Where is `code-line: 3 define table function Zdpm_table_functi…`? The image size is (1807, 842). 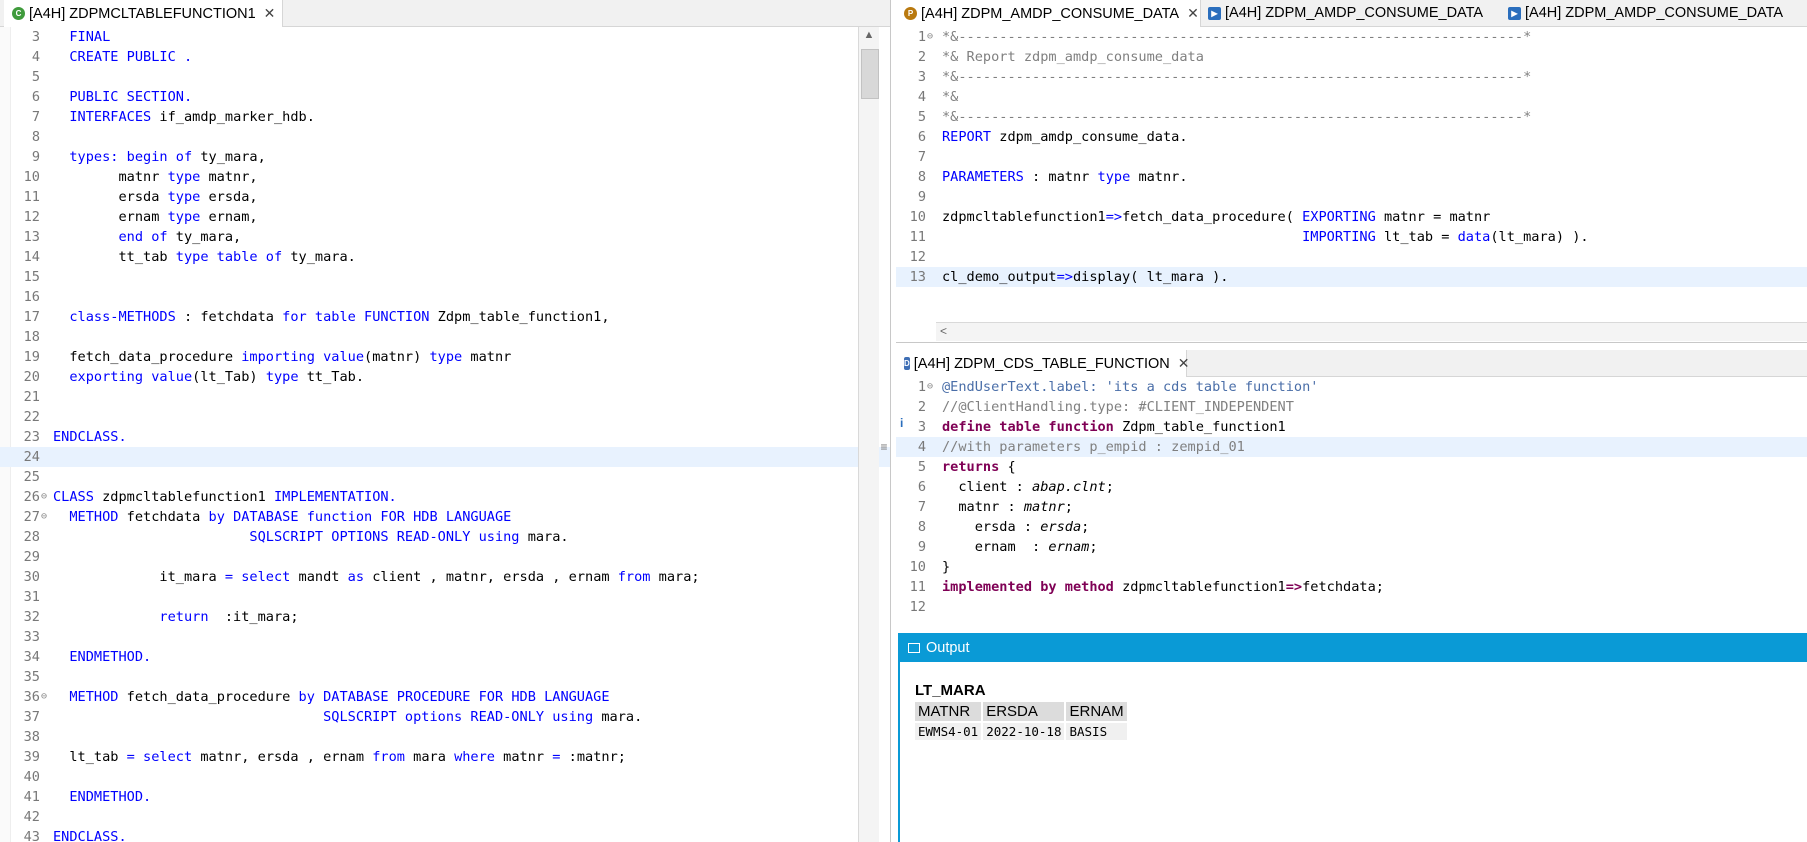
code-line: 3 define table function Zdpm_table_functi… is located at coordinates (1351, 427).